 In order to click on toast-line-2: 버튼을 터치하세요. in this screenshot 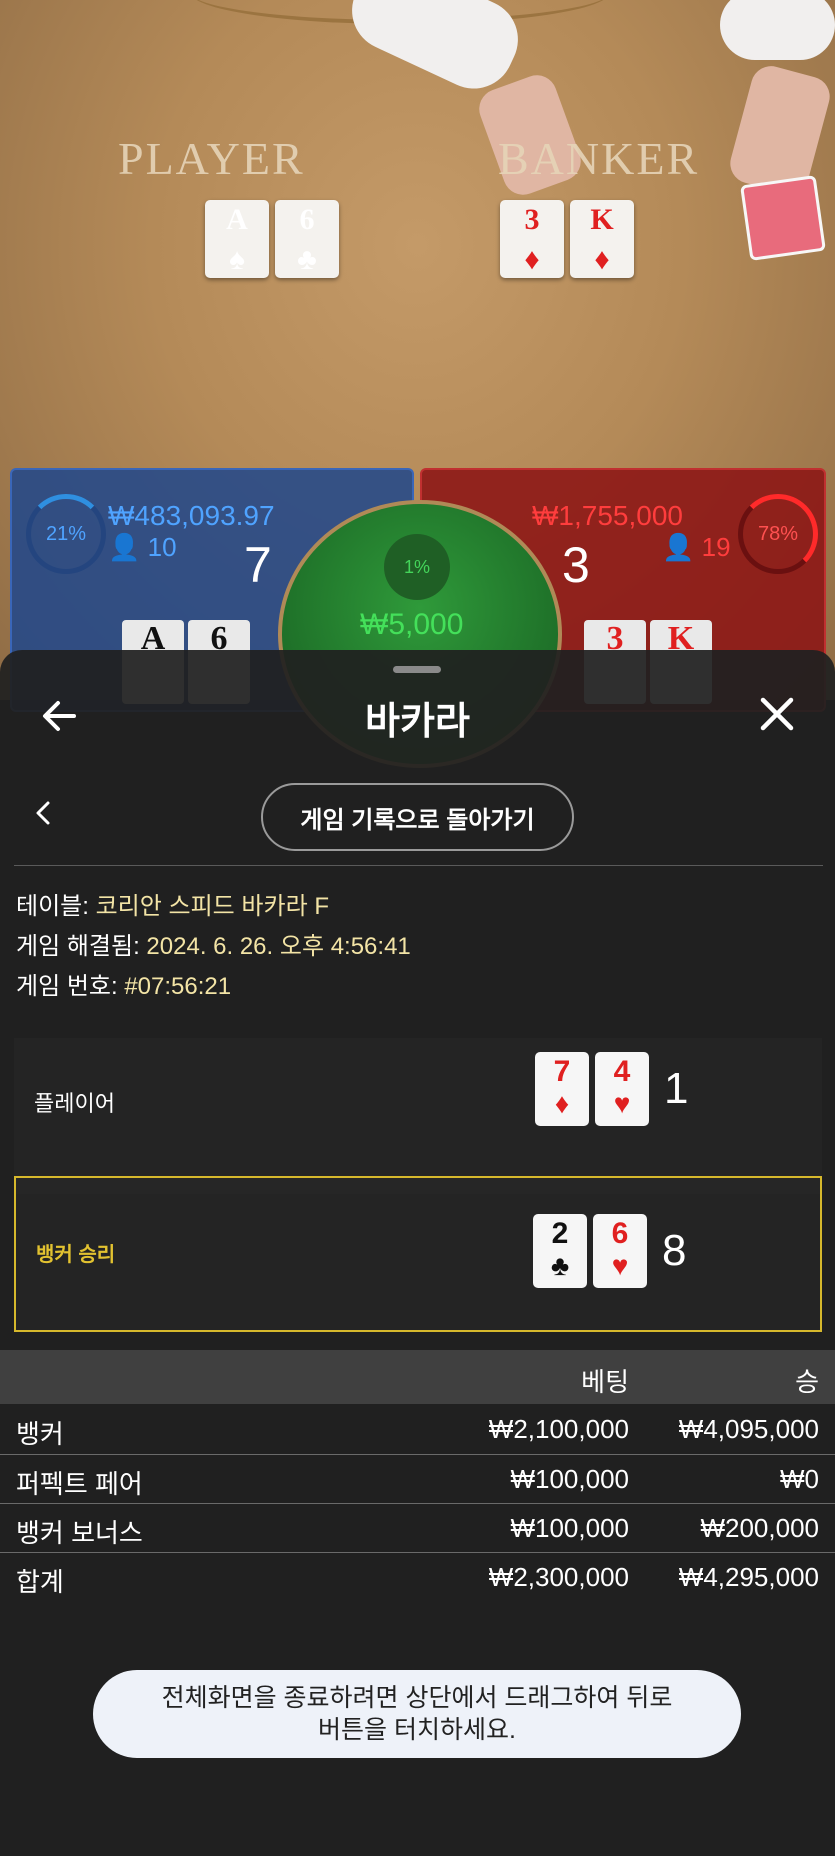, I will do `click(417, 1730)`.